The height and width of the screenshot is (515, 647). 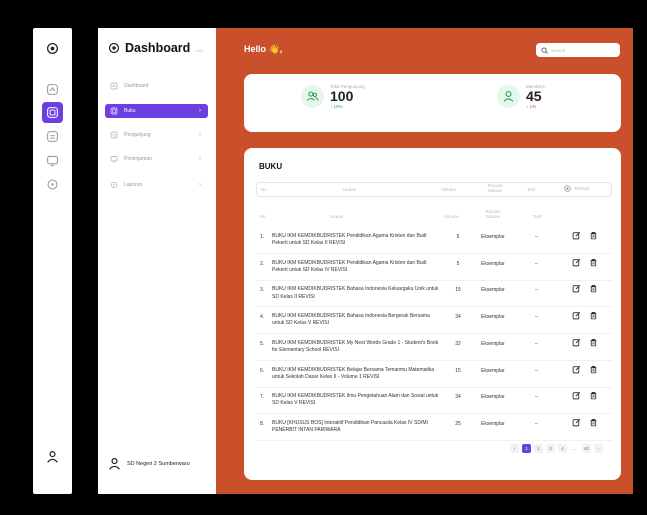 What do you see at coordinates (52, 160) in the screenshot?
I see `rail-loan-icon` at bounding box center [52, 160].